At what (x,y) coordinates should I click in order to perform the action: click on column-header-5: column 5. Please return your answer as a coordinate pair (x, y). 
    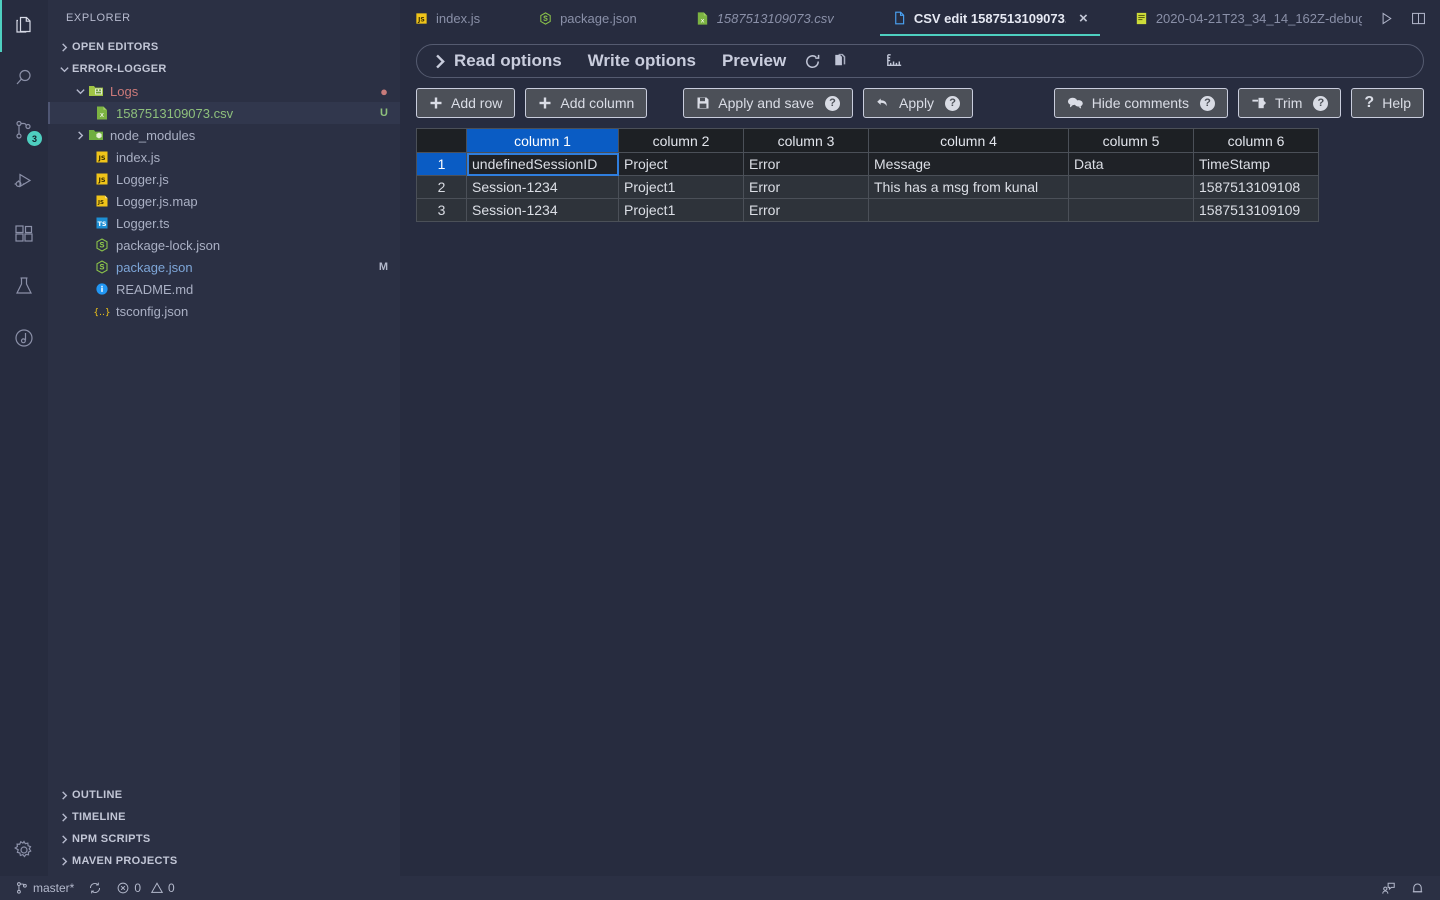
    Looking at the image, I should click on (1131, 140).